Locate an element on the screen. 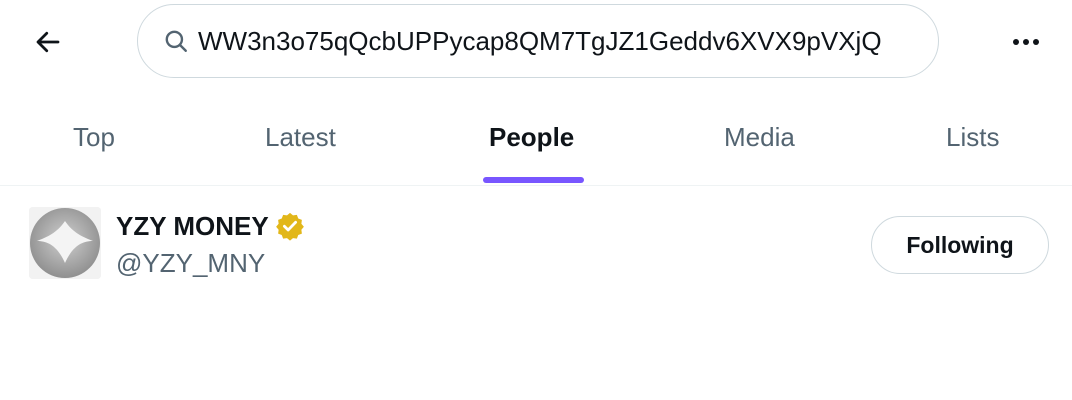 The image size is (1072, 400). user-handle: @YZY_MNY is located at coordinates (191, 263).